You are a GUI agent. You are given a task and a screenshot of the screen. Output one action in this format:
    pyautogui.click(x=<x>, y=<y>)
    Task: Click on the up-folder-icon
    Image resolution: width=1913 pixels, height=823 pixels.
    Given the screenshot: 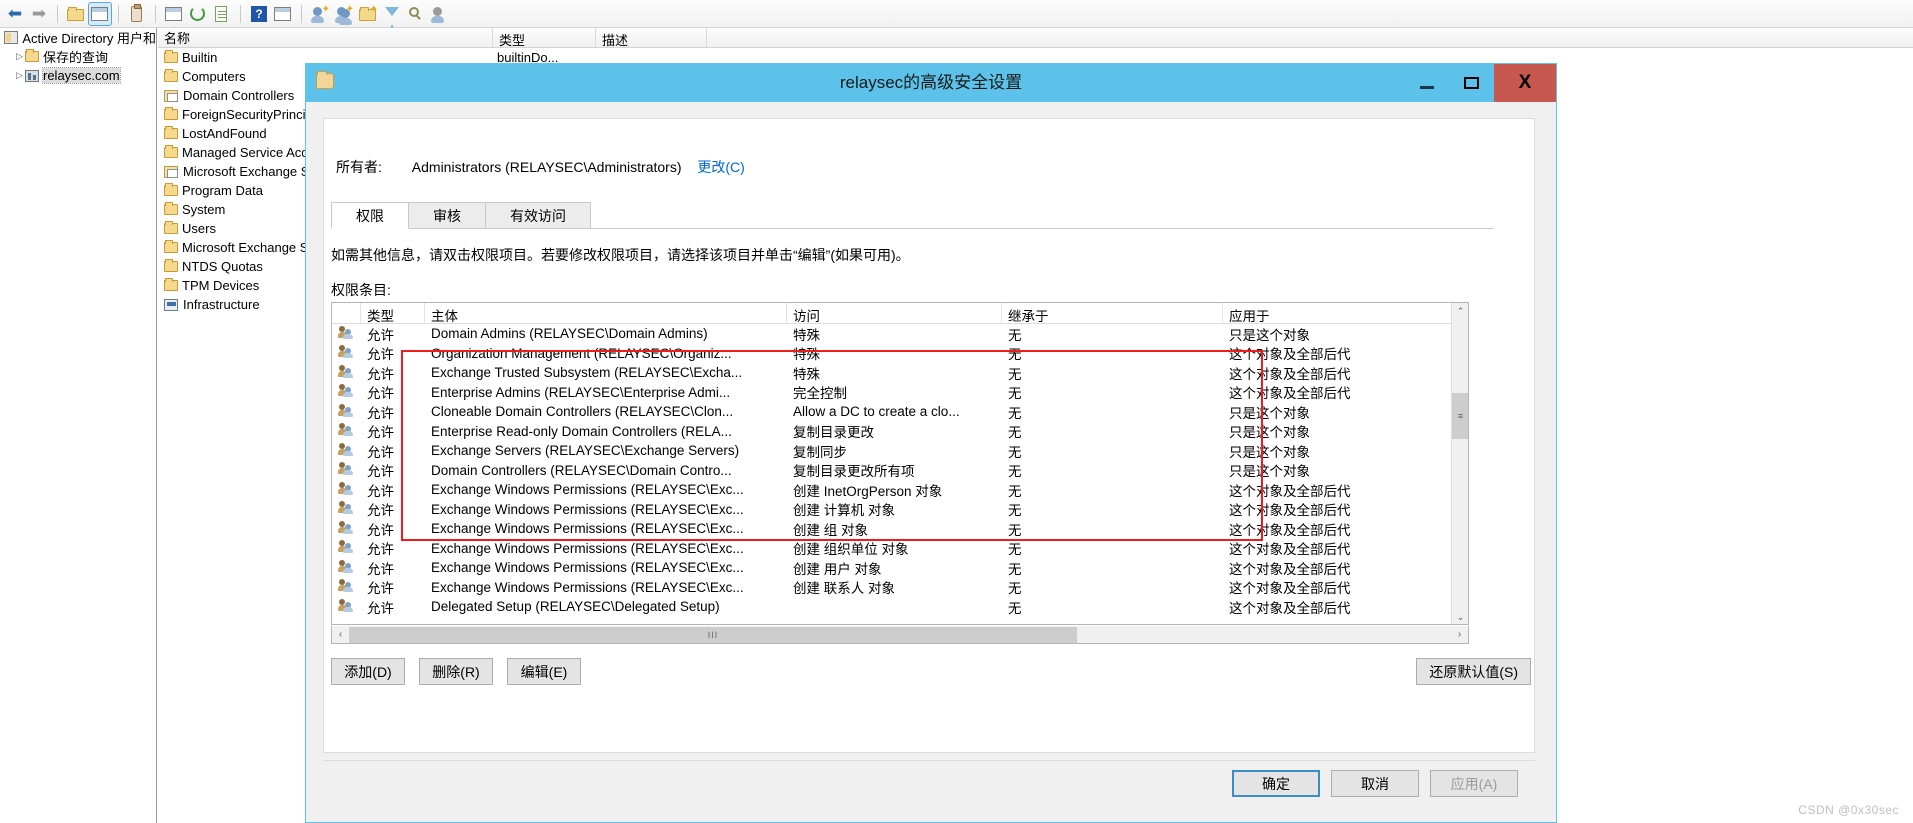 What is the action you would take?
    pyautogui.click(x=76, y=14)
    